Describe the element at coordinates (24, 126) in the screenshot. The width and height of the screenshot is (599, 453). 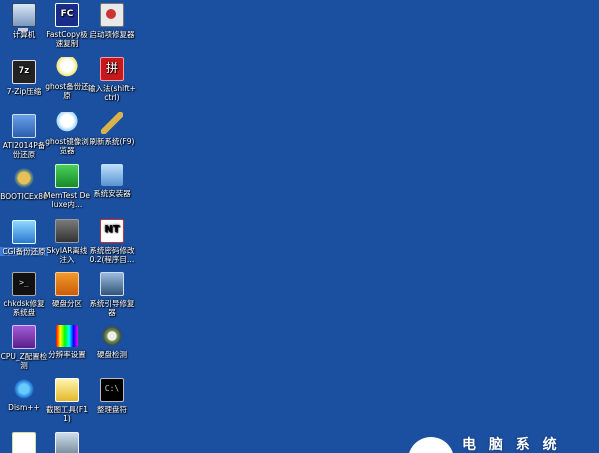
I see `ati-icon` at that location.